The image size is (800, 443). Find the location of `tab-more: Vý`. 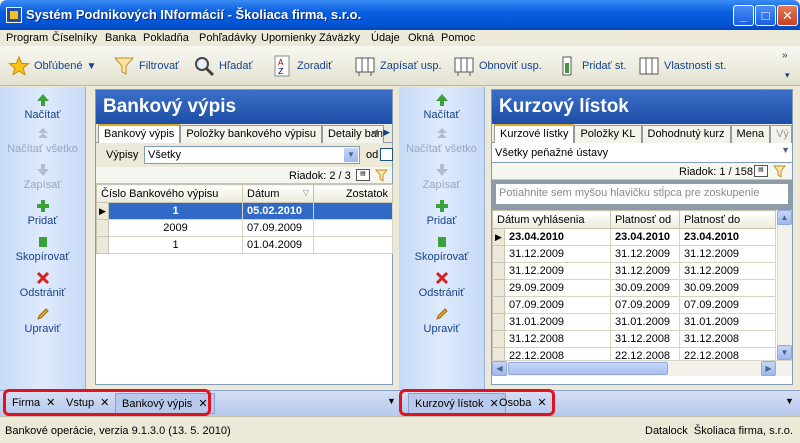

tab-more: Vý is located at coordinates (781, 134).